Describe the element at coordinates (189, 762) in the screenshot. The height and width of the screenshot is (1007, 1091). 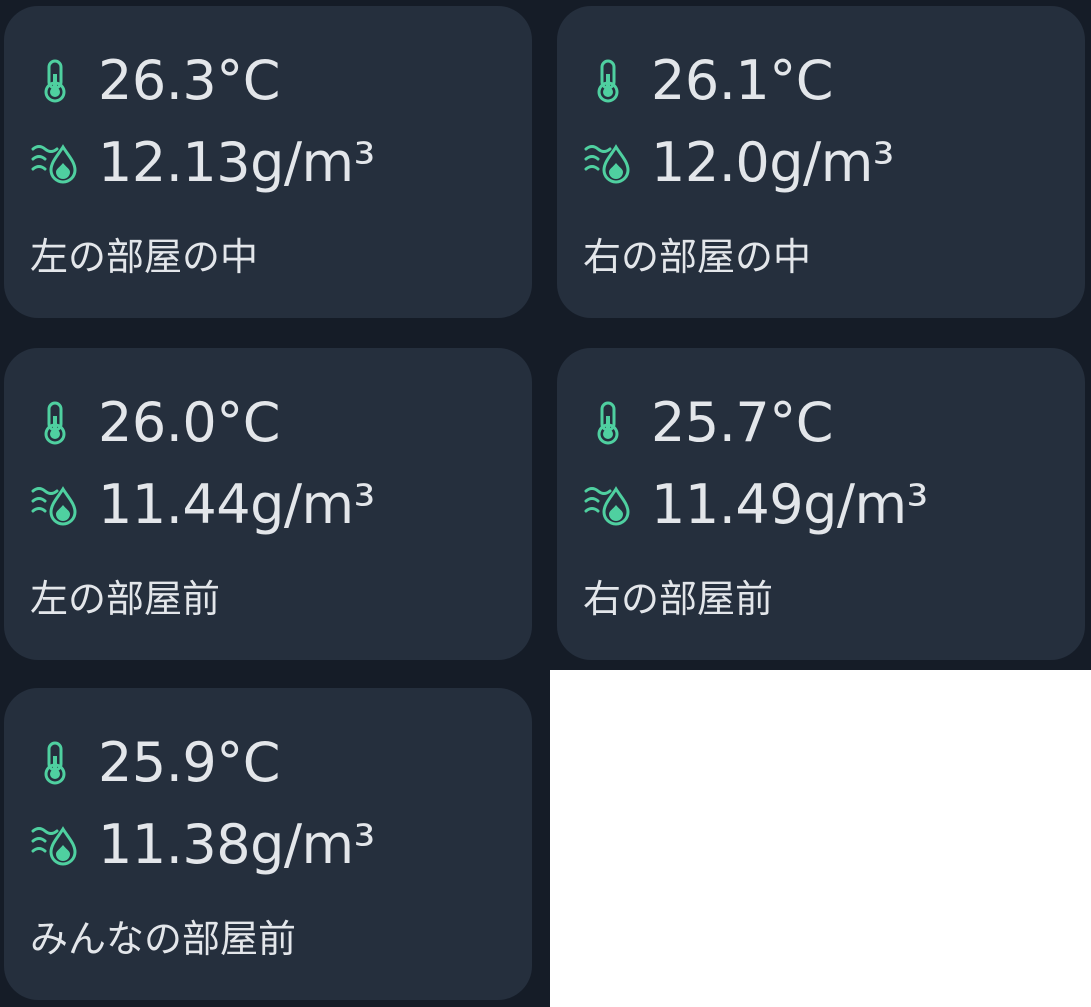
I see `temperature-value: 25.9°C` at that location.